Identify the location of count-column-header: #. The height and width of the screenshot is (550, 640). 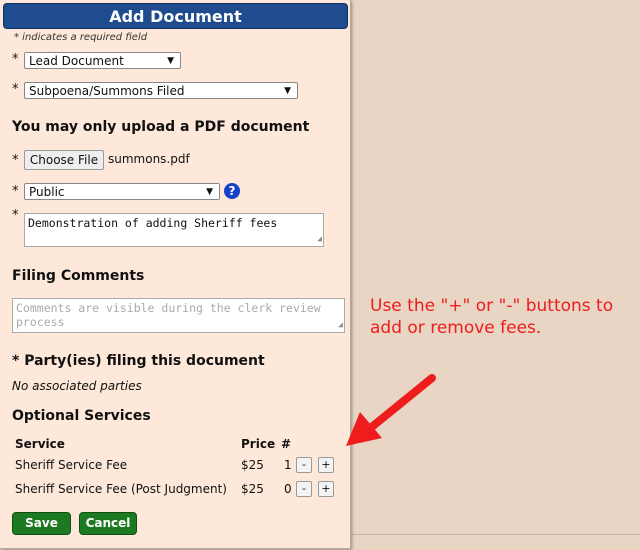
(286, 444).